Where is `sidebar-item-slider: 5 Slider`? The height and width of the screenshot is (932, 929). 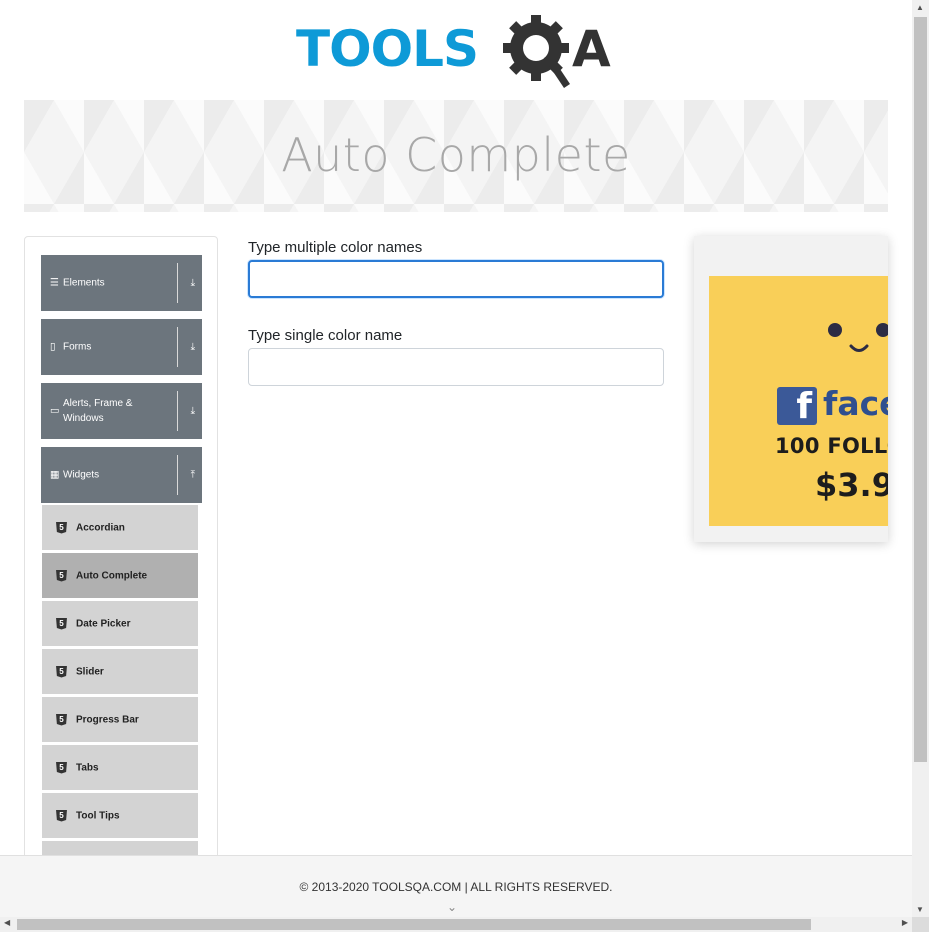 sidebar-item-slider: 5 Slider is located at coordinates (120, 671).